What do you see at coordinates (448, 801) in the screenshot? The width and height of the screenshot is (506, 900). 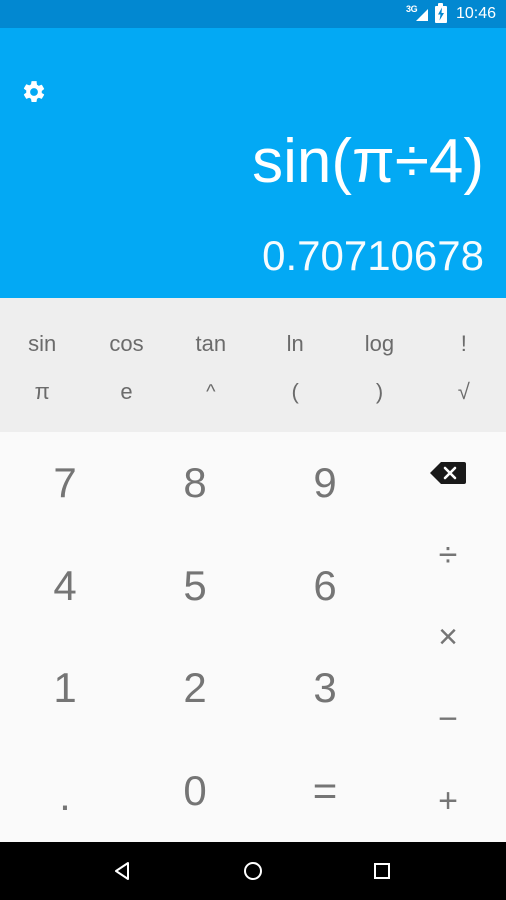 I see `add-key: +` at bounding box center [448, 801].